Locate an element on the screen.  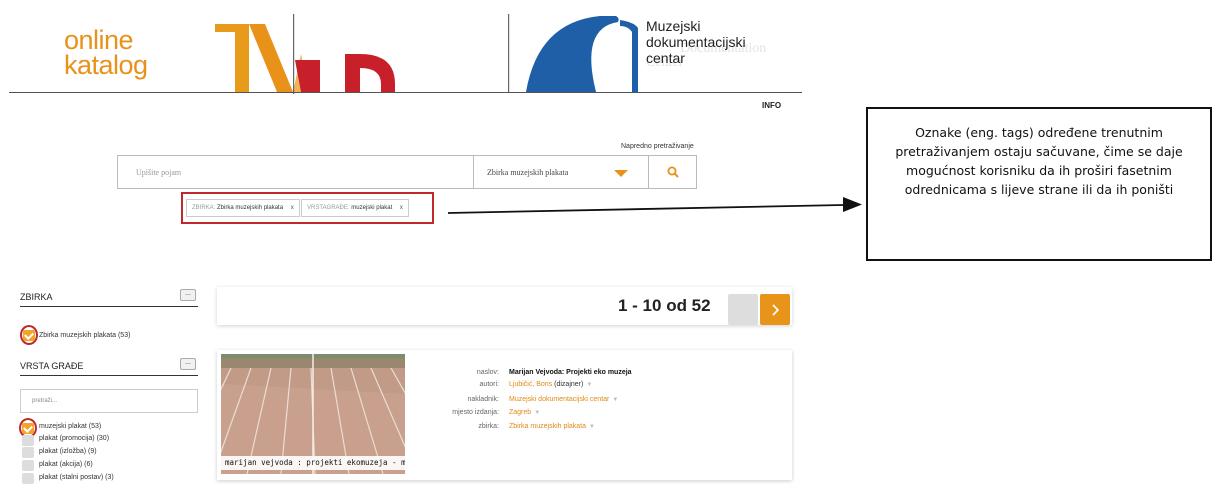
online-katalog-logo: online katalog is located at coordinates (106, 53).